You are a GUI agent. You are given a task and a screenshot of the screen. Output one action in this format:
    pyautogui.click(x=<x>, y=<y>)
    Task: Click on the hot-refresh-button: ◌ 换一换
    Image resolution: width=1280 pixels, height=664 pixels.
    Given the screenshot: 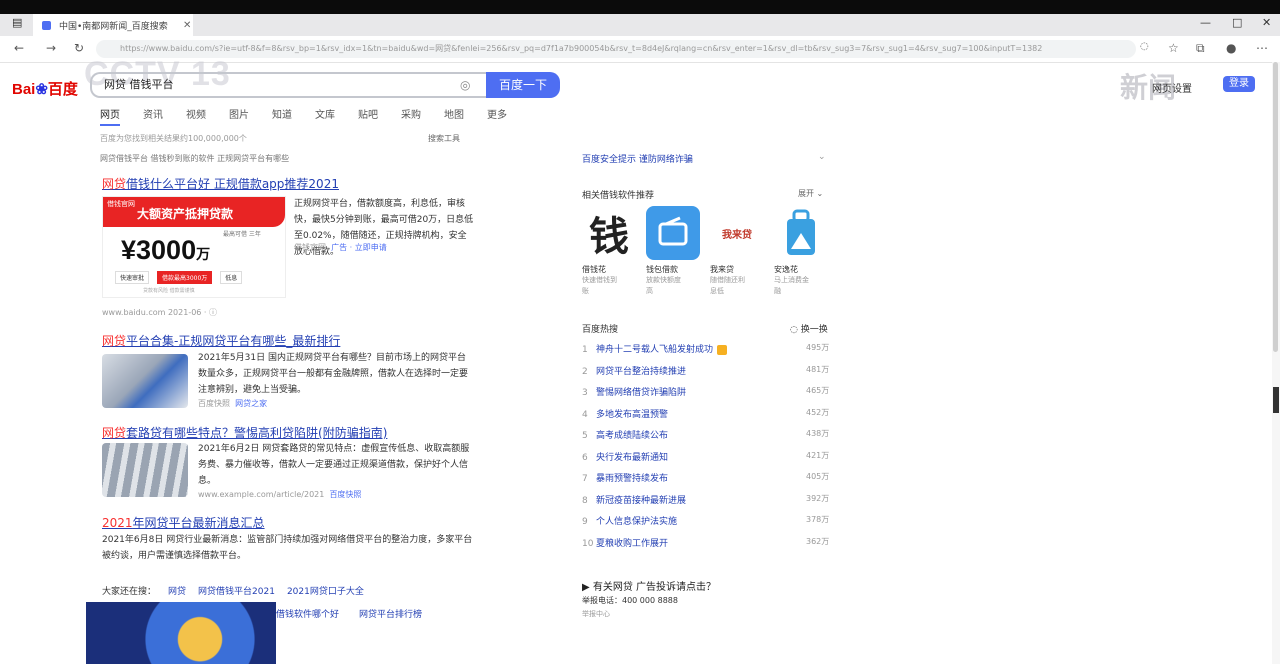 What is the action you would take?
    pyautogui.click(x=809, y=328)
    